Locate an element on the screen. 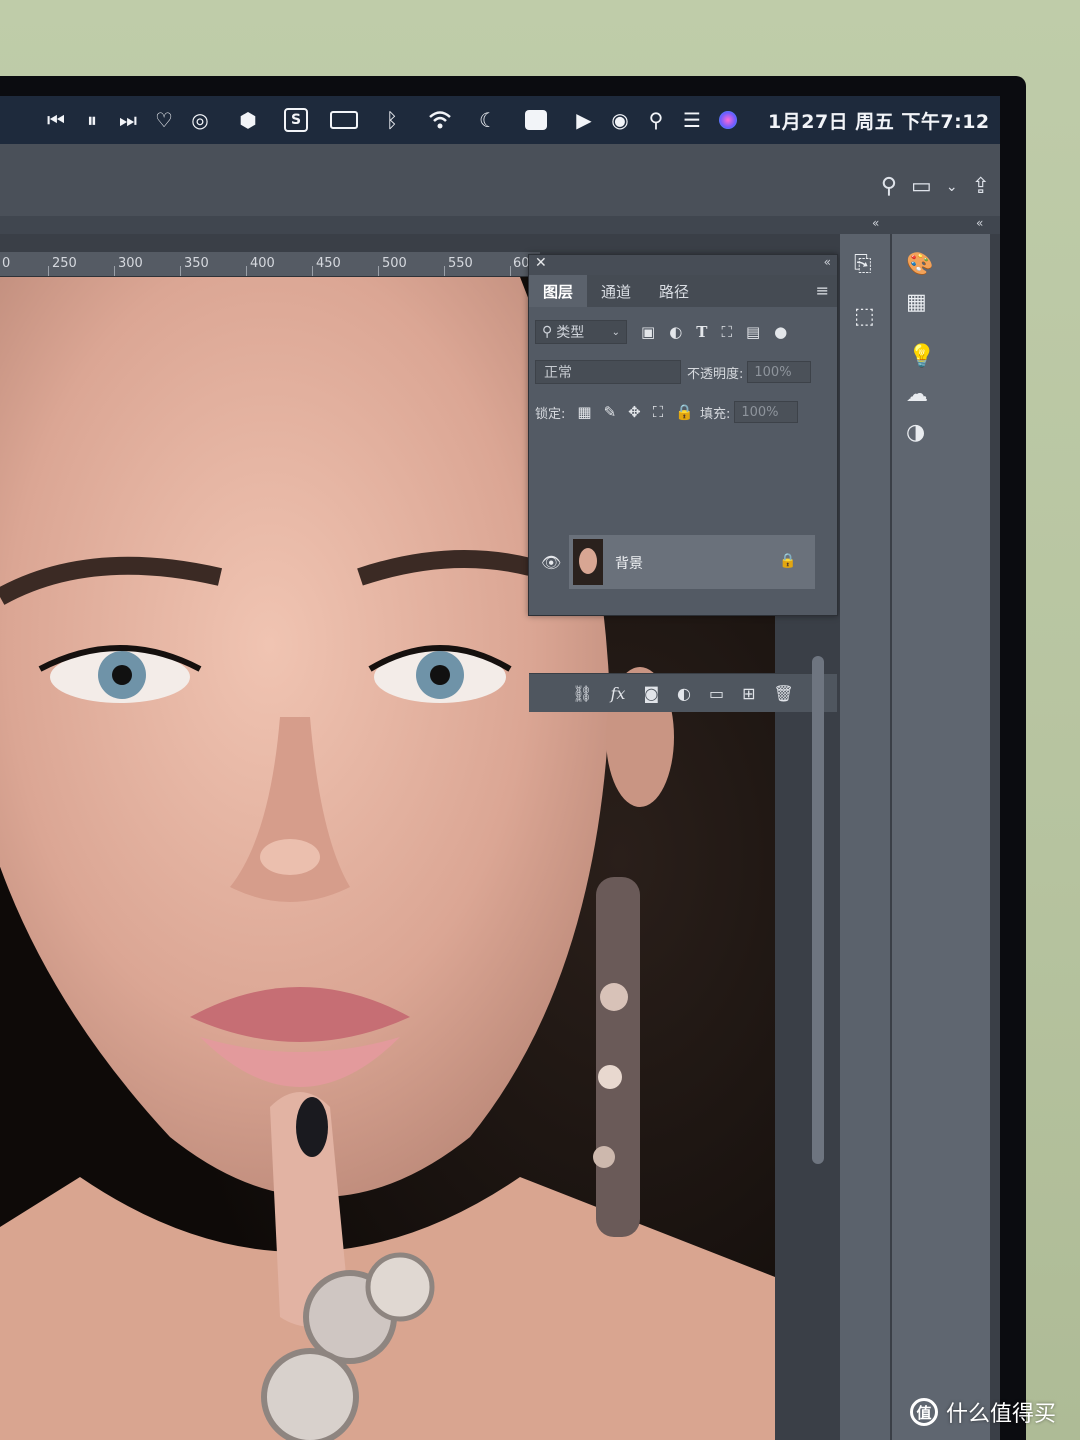 This screenshot has height=1440, width=1080. pixel-filter-icon: ▣ is located at coordinates (648, 332).